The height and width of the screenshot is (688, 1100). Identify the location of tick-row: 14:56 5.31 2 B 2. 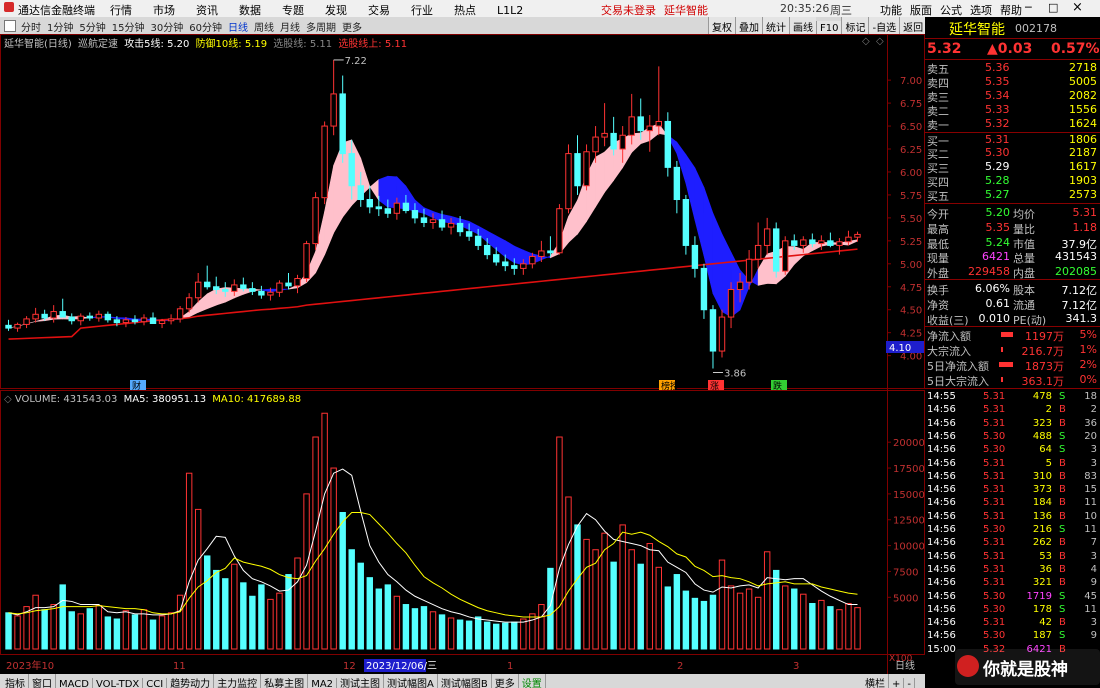
(1012, 410).